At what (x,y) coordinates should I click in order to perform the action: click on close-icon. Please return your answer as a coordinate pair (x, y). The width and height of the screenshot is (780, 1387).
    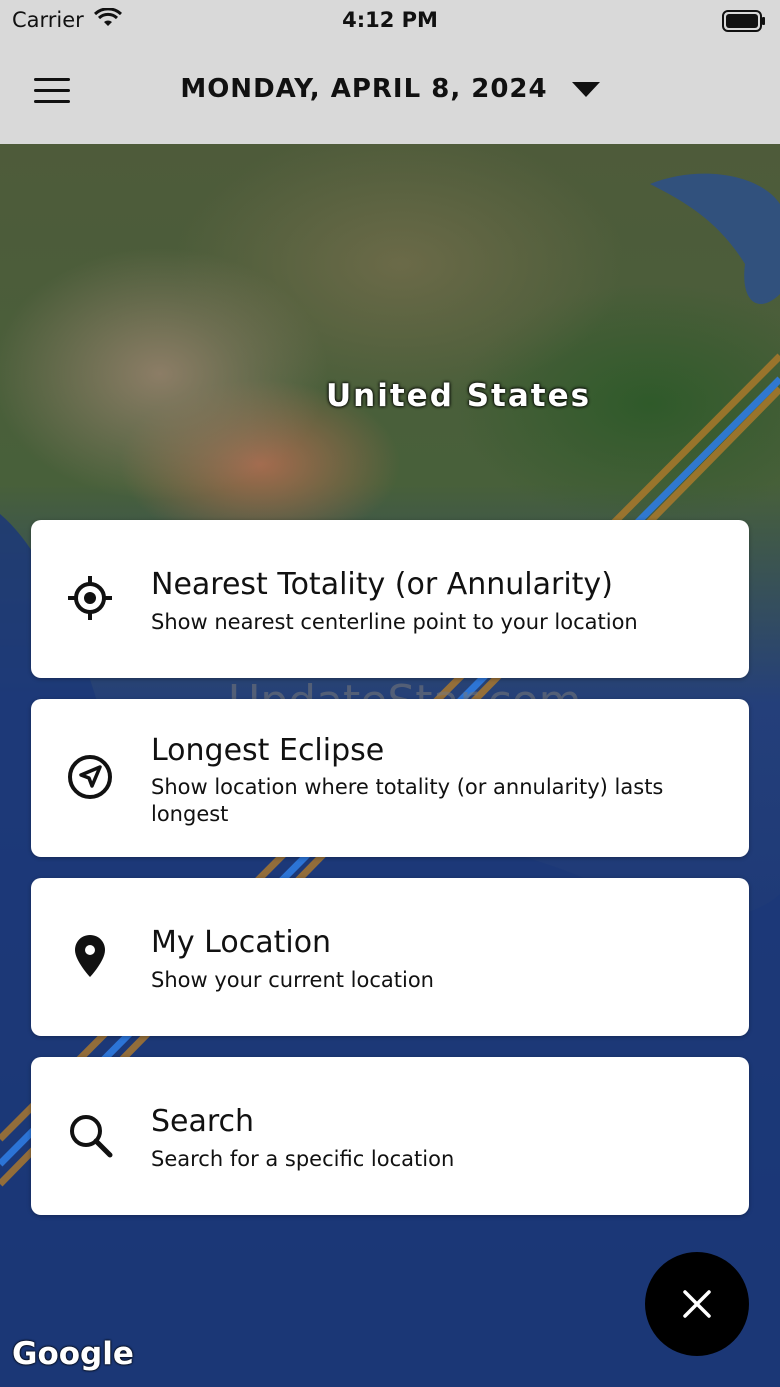
    Looking at the image, I should click on (697, 1304).